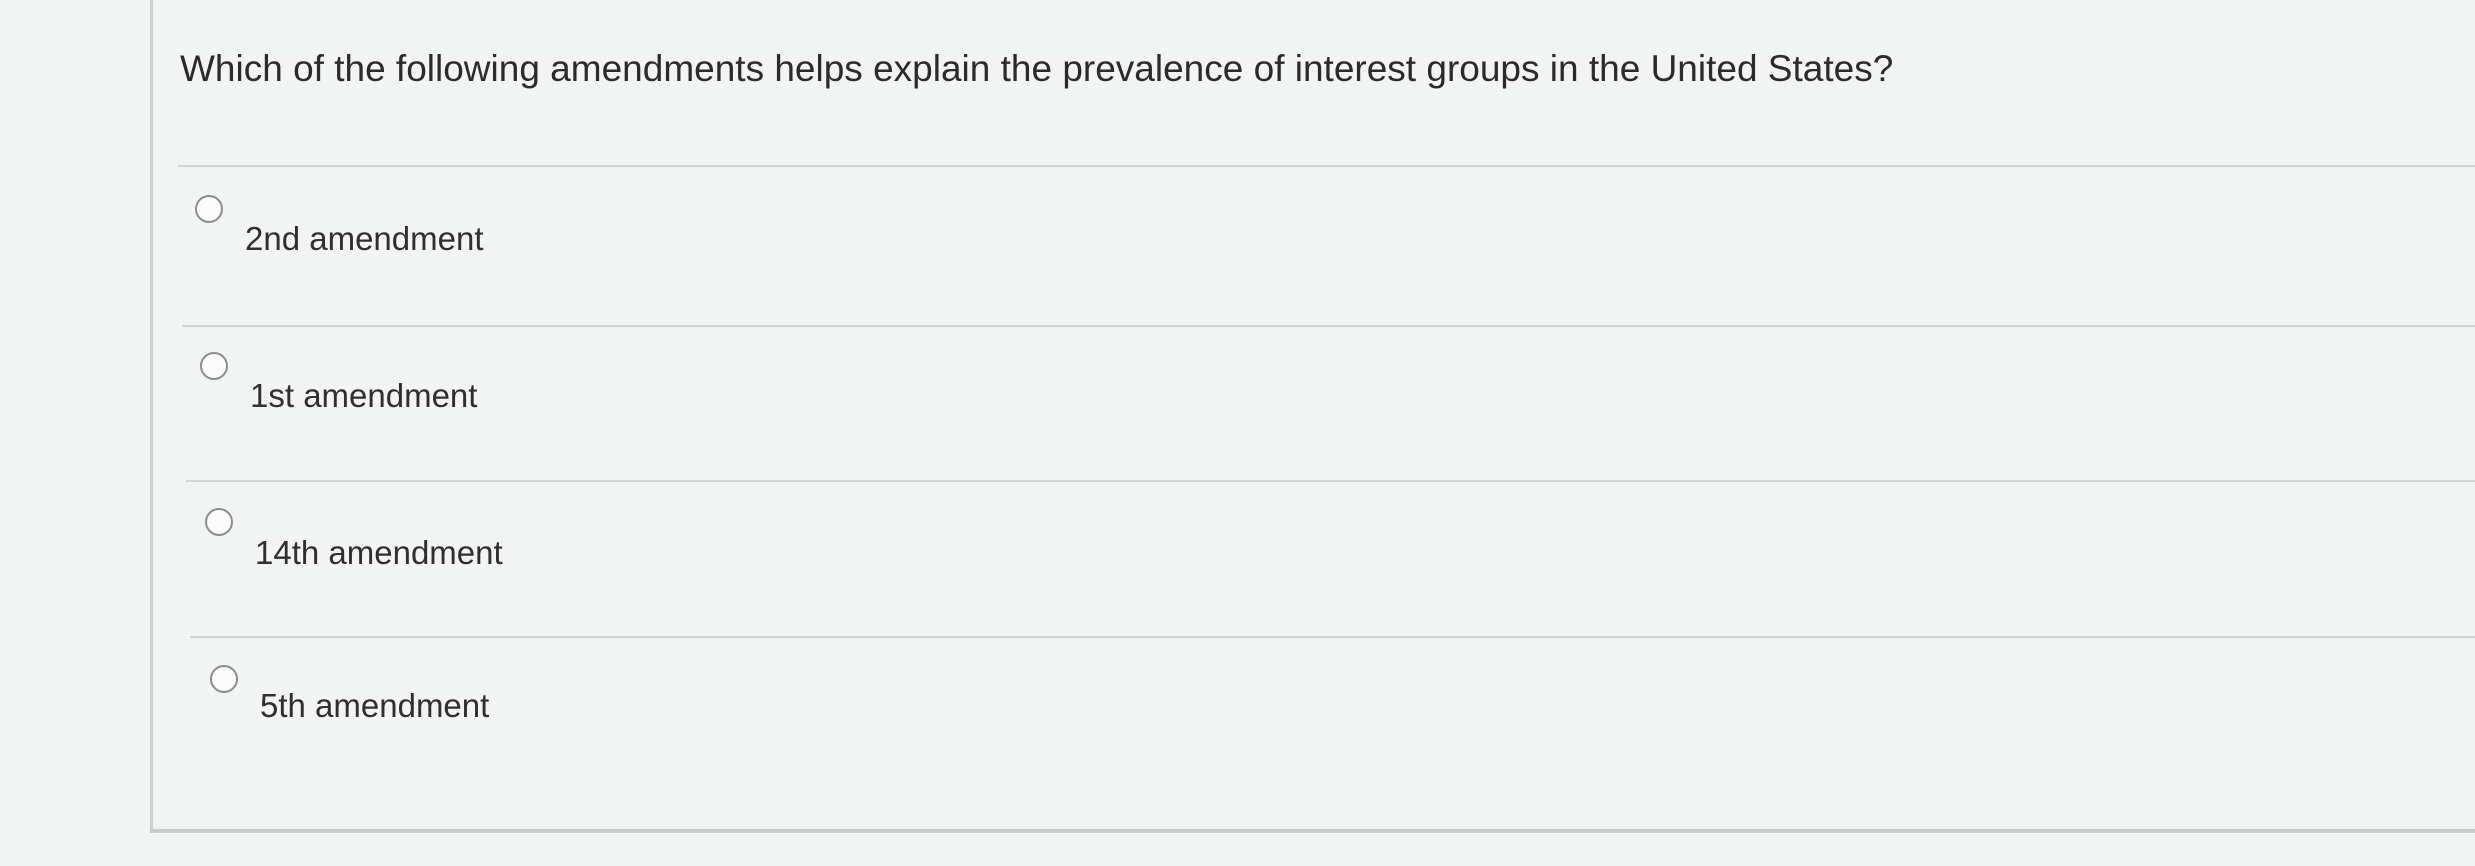 The image size is (2475, 866). What do you see at coordinates (379, 552) in the screenshot?
I see `option-label: 14th amendment` at bounding box center [379, 552].